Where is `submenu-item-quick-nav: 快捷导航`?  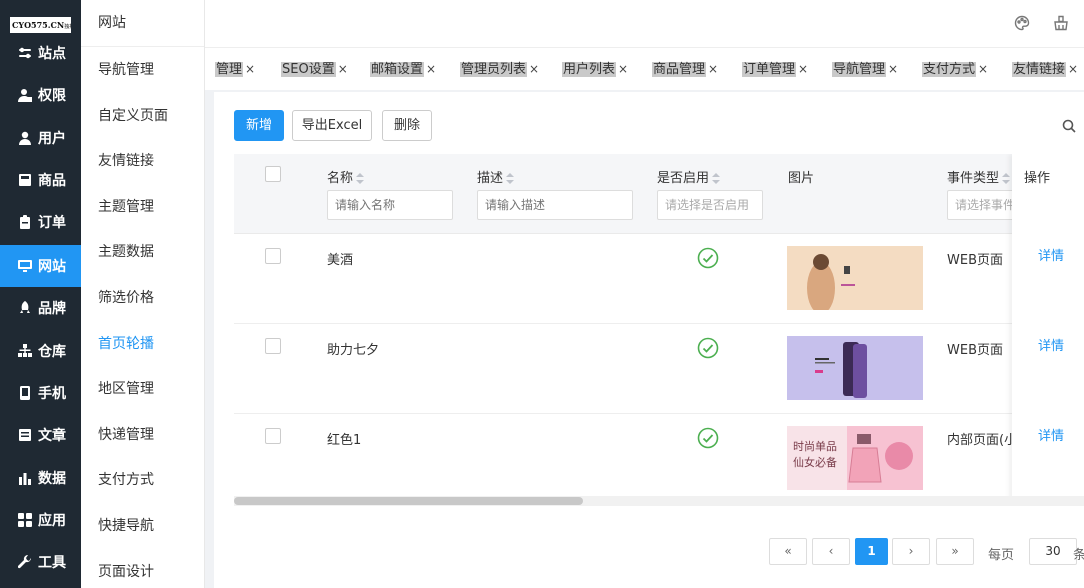 submenu-item-quick-nav: 快捷导航 is located at coordinates (142, 526).